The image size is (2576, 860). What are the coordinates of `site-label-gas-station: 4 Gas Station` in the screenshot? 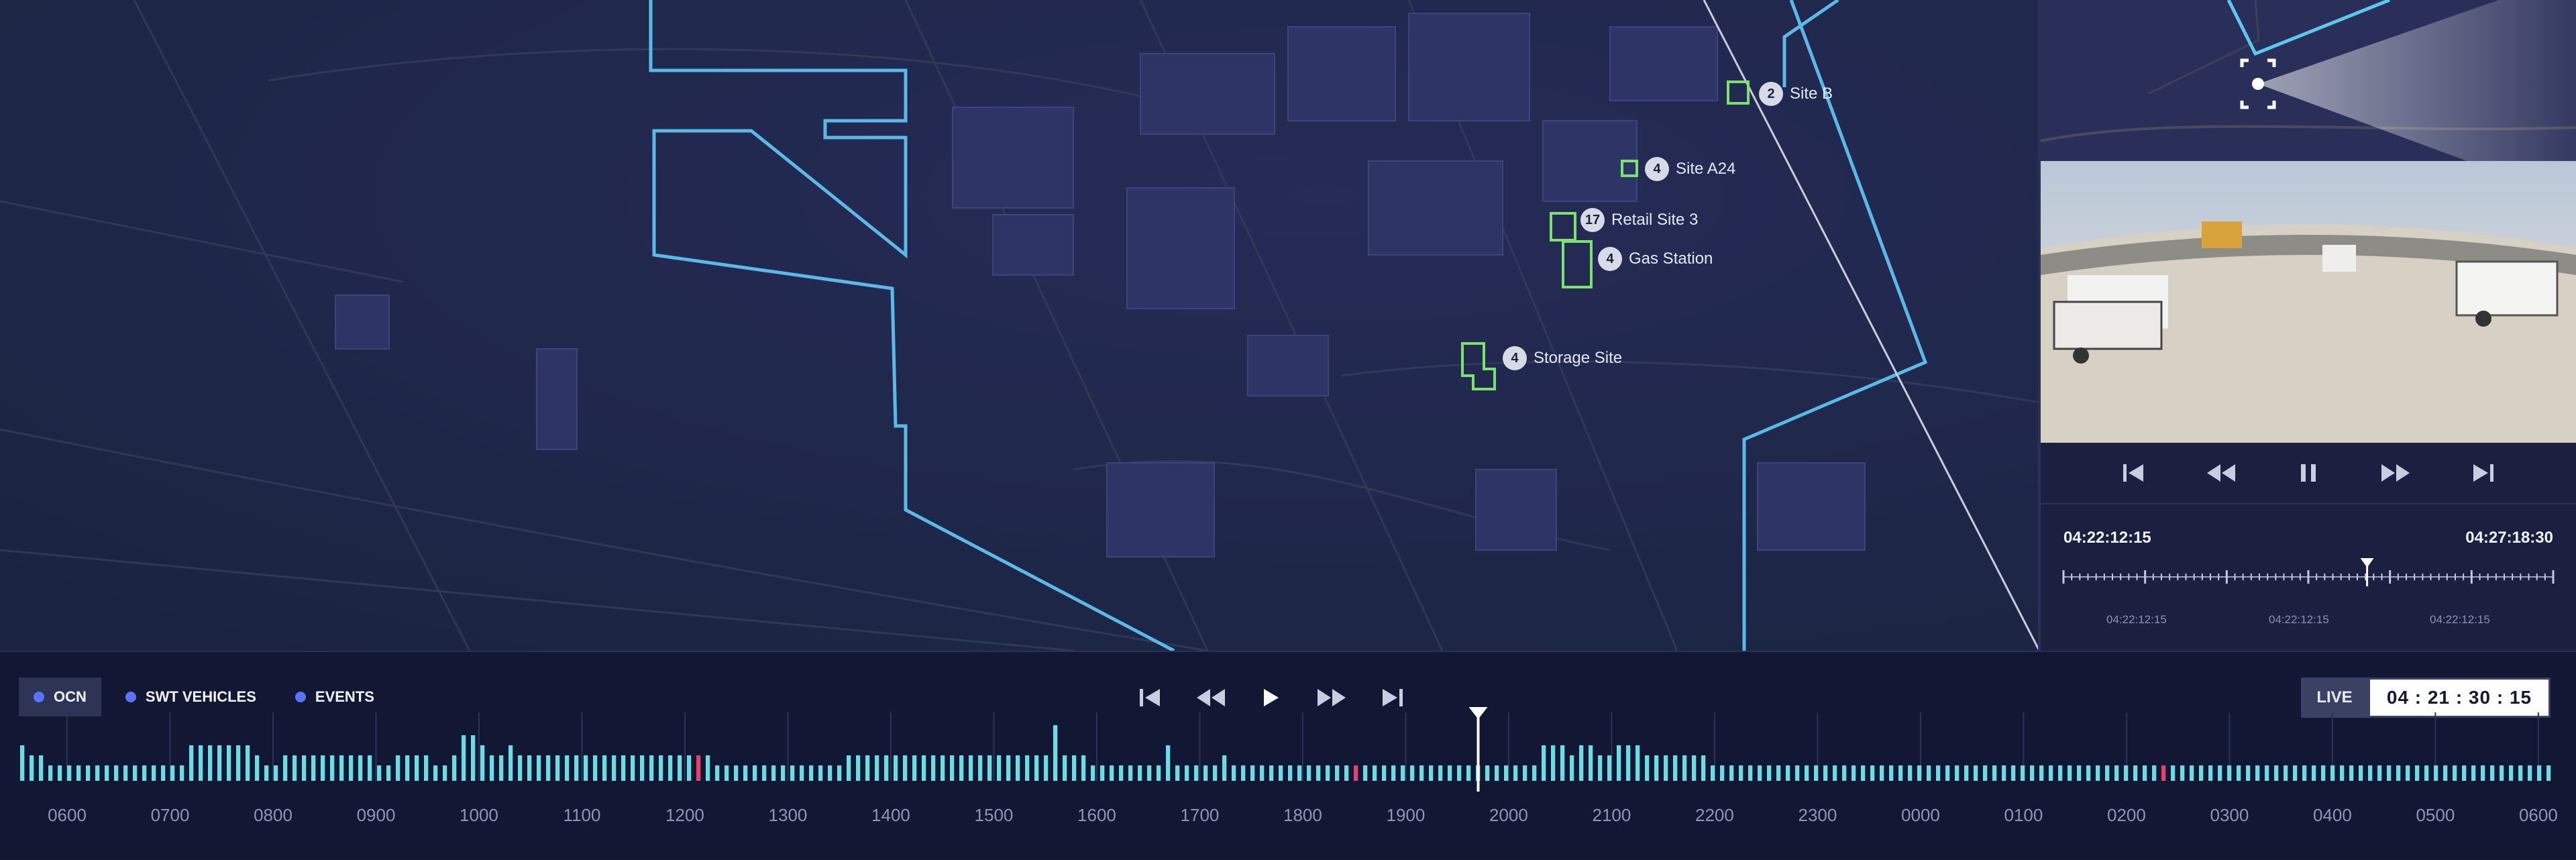 It's located at (1655, 259).